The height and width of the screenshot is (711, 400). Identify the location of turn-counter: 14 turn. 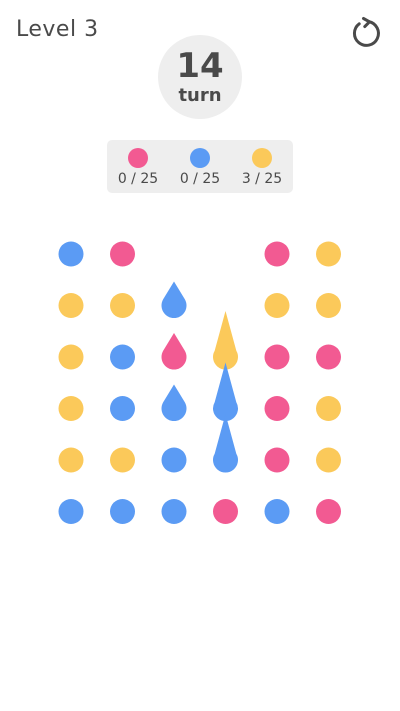
(200, 77).